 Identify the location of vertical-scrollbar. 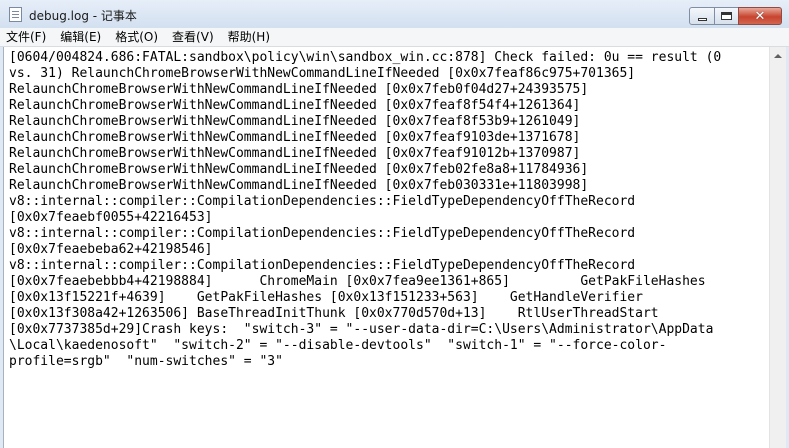
(777, 247).